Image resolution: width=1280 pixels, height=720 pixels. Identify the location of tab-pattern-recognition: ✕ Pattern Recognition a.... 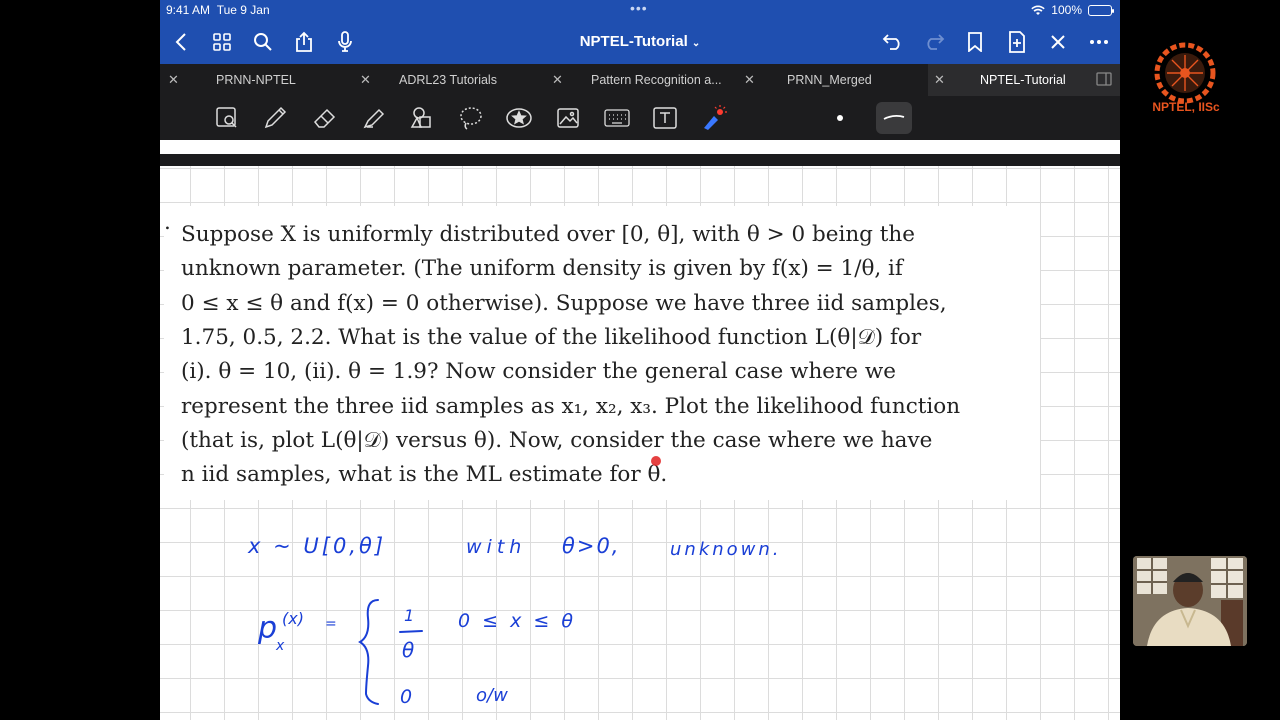
(640, 80).